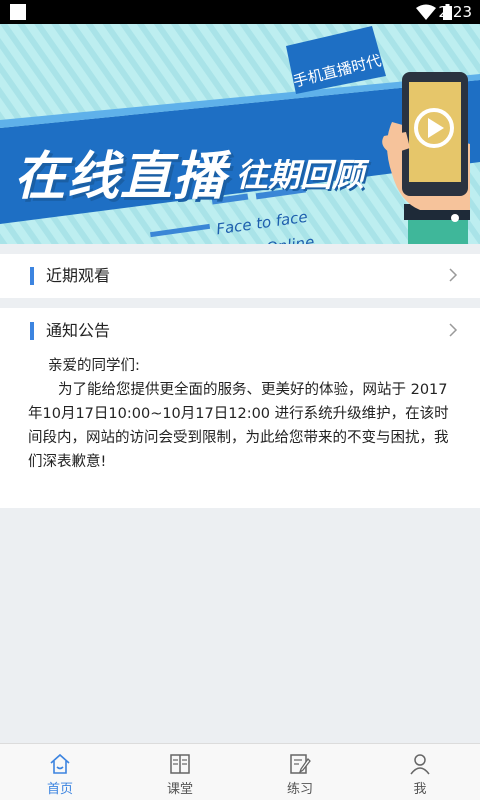 The width and height of the screenshot is (480, 800). I want to click on nav-practice: 练习, so click(300, 772).